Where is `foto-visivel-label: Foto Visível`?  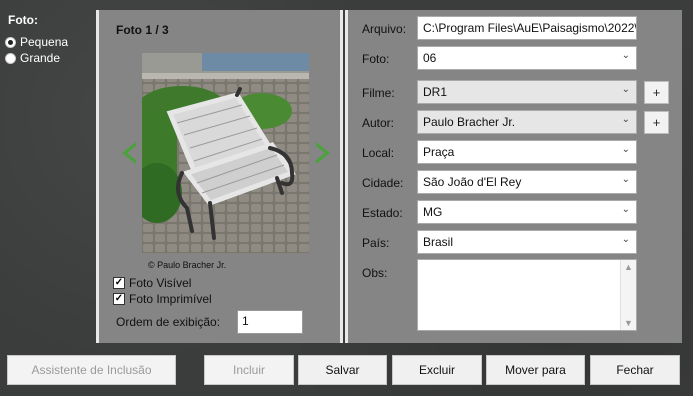
foto-visivel-label: Foto Visível is located at coordinates (160, 283).